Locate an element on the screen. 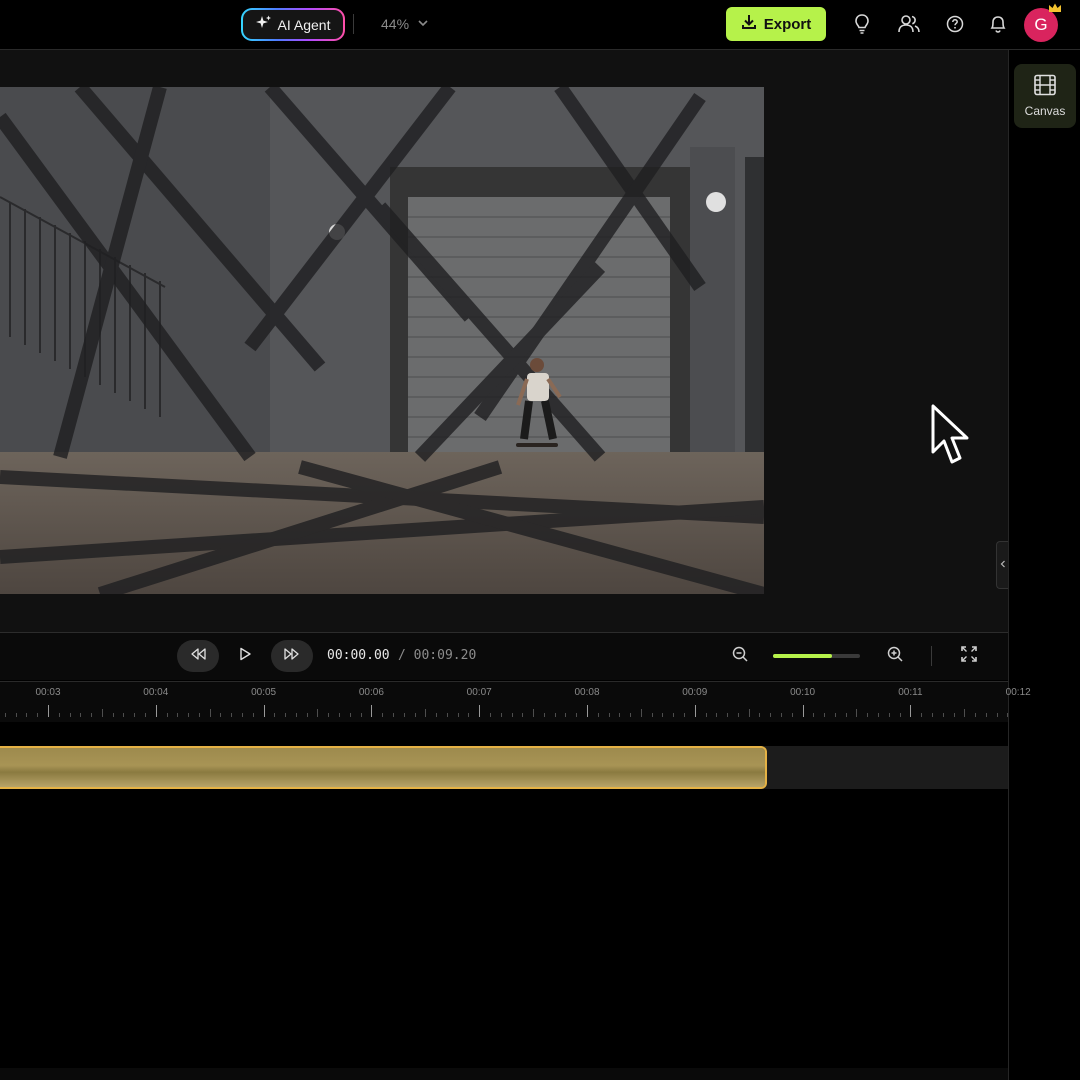  zoom-value: 44% is located at coordinates (395, 24).